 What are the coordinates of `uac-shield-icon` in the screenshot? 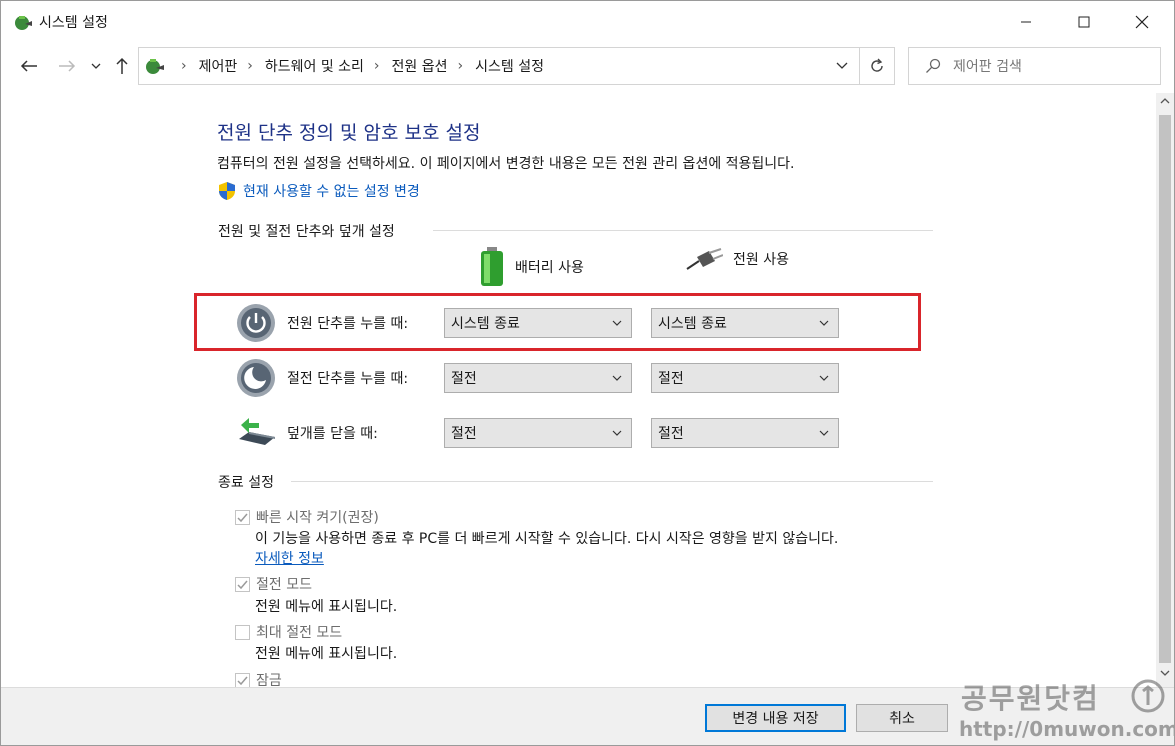 It's located at (227, 191).